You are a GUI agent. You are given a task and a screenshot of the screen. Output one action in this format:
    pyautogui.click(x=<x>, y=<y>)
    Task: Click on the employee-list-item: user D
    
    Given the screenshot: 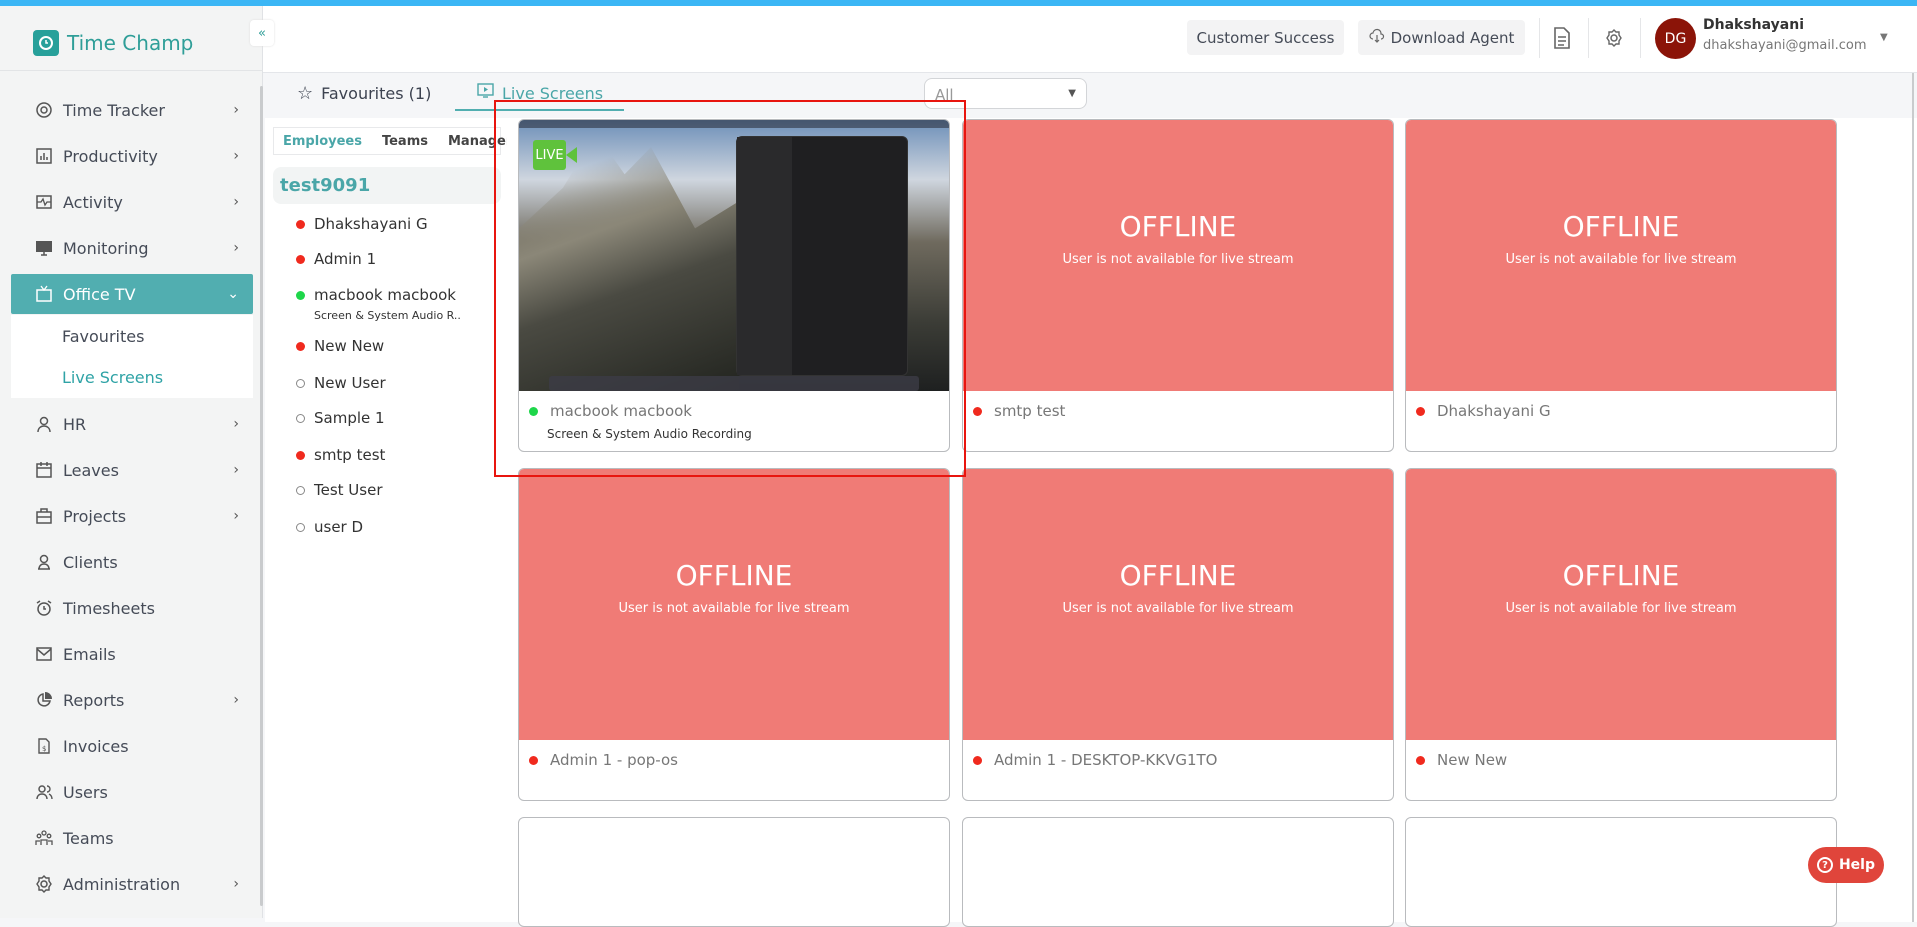 What is the action you would take?
    pyautogui.click(x=329, y=527)
    